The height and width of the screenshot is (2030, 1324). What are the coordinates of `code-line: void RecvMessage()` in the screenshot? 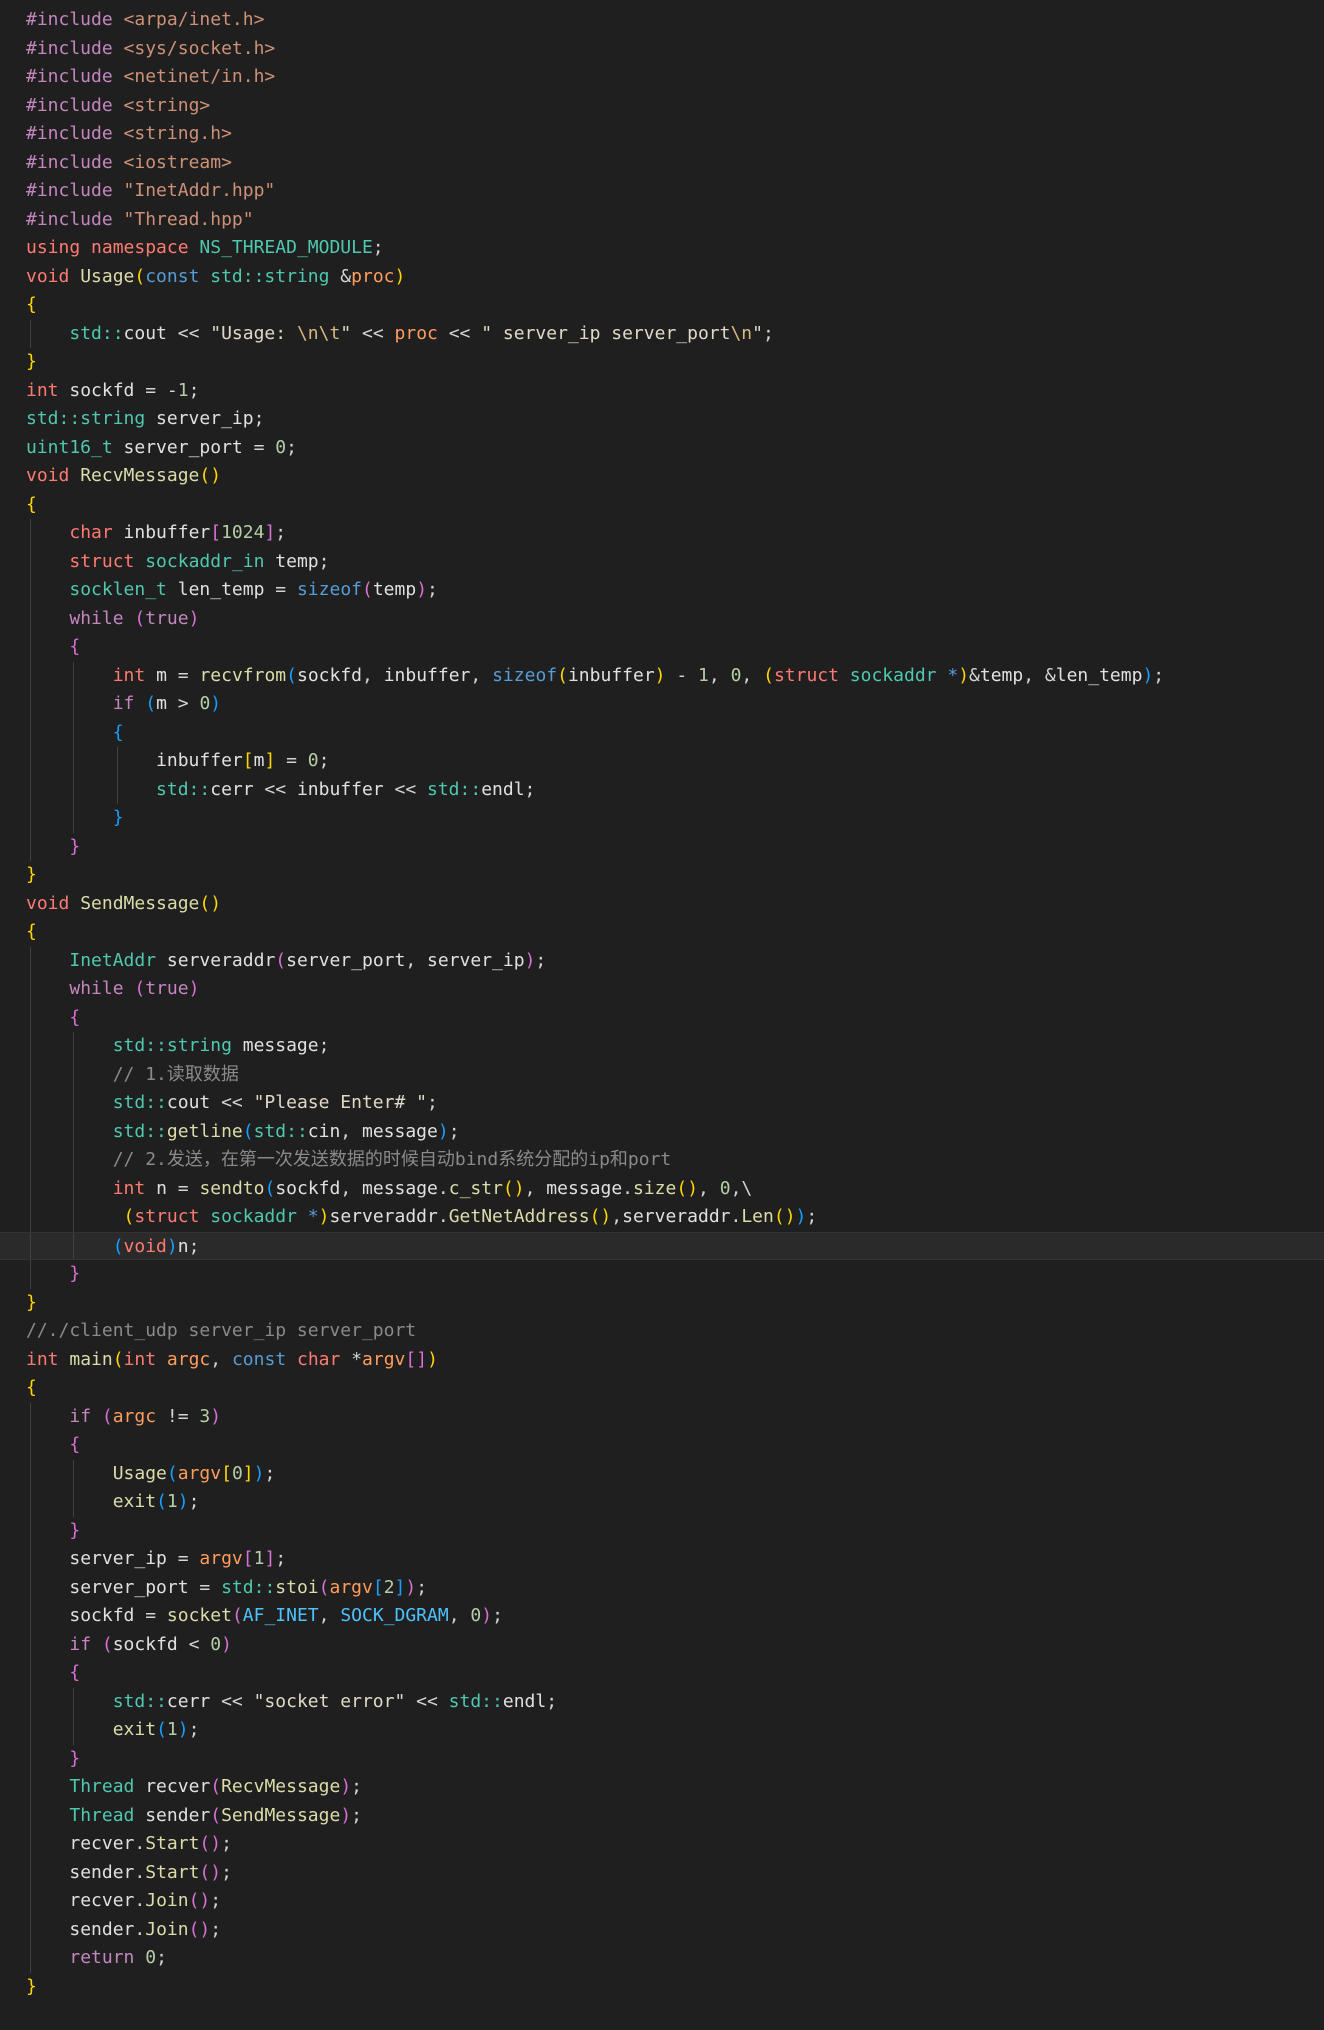 It's located at (662, 476).